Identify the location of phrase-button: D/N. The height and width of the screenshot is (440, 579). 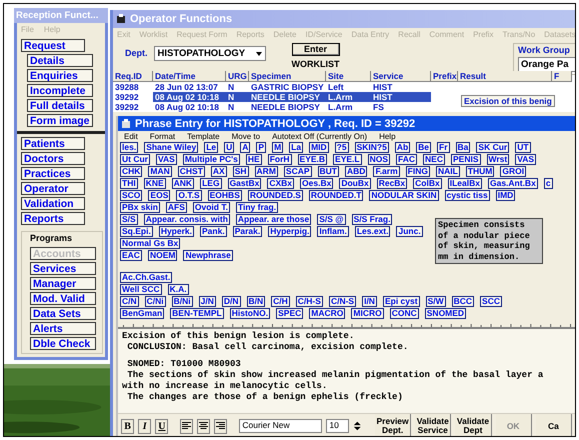
(231, 301).